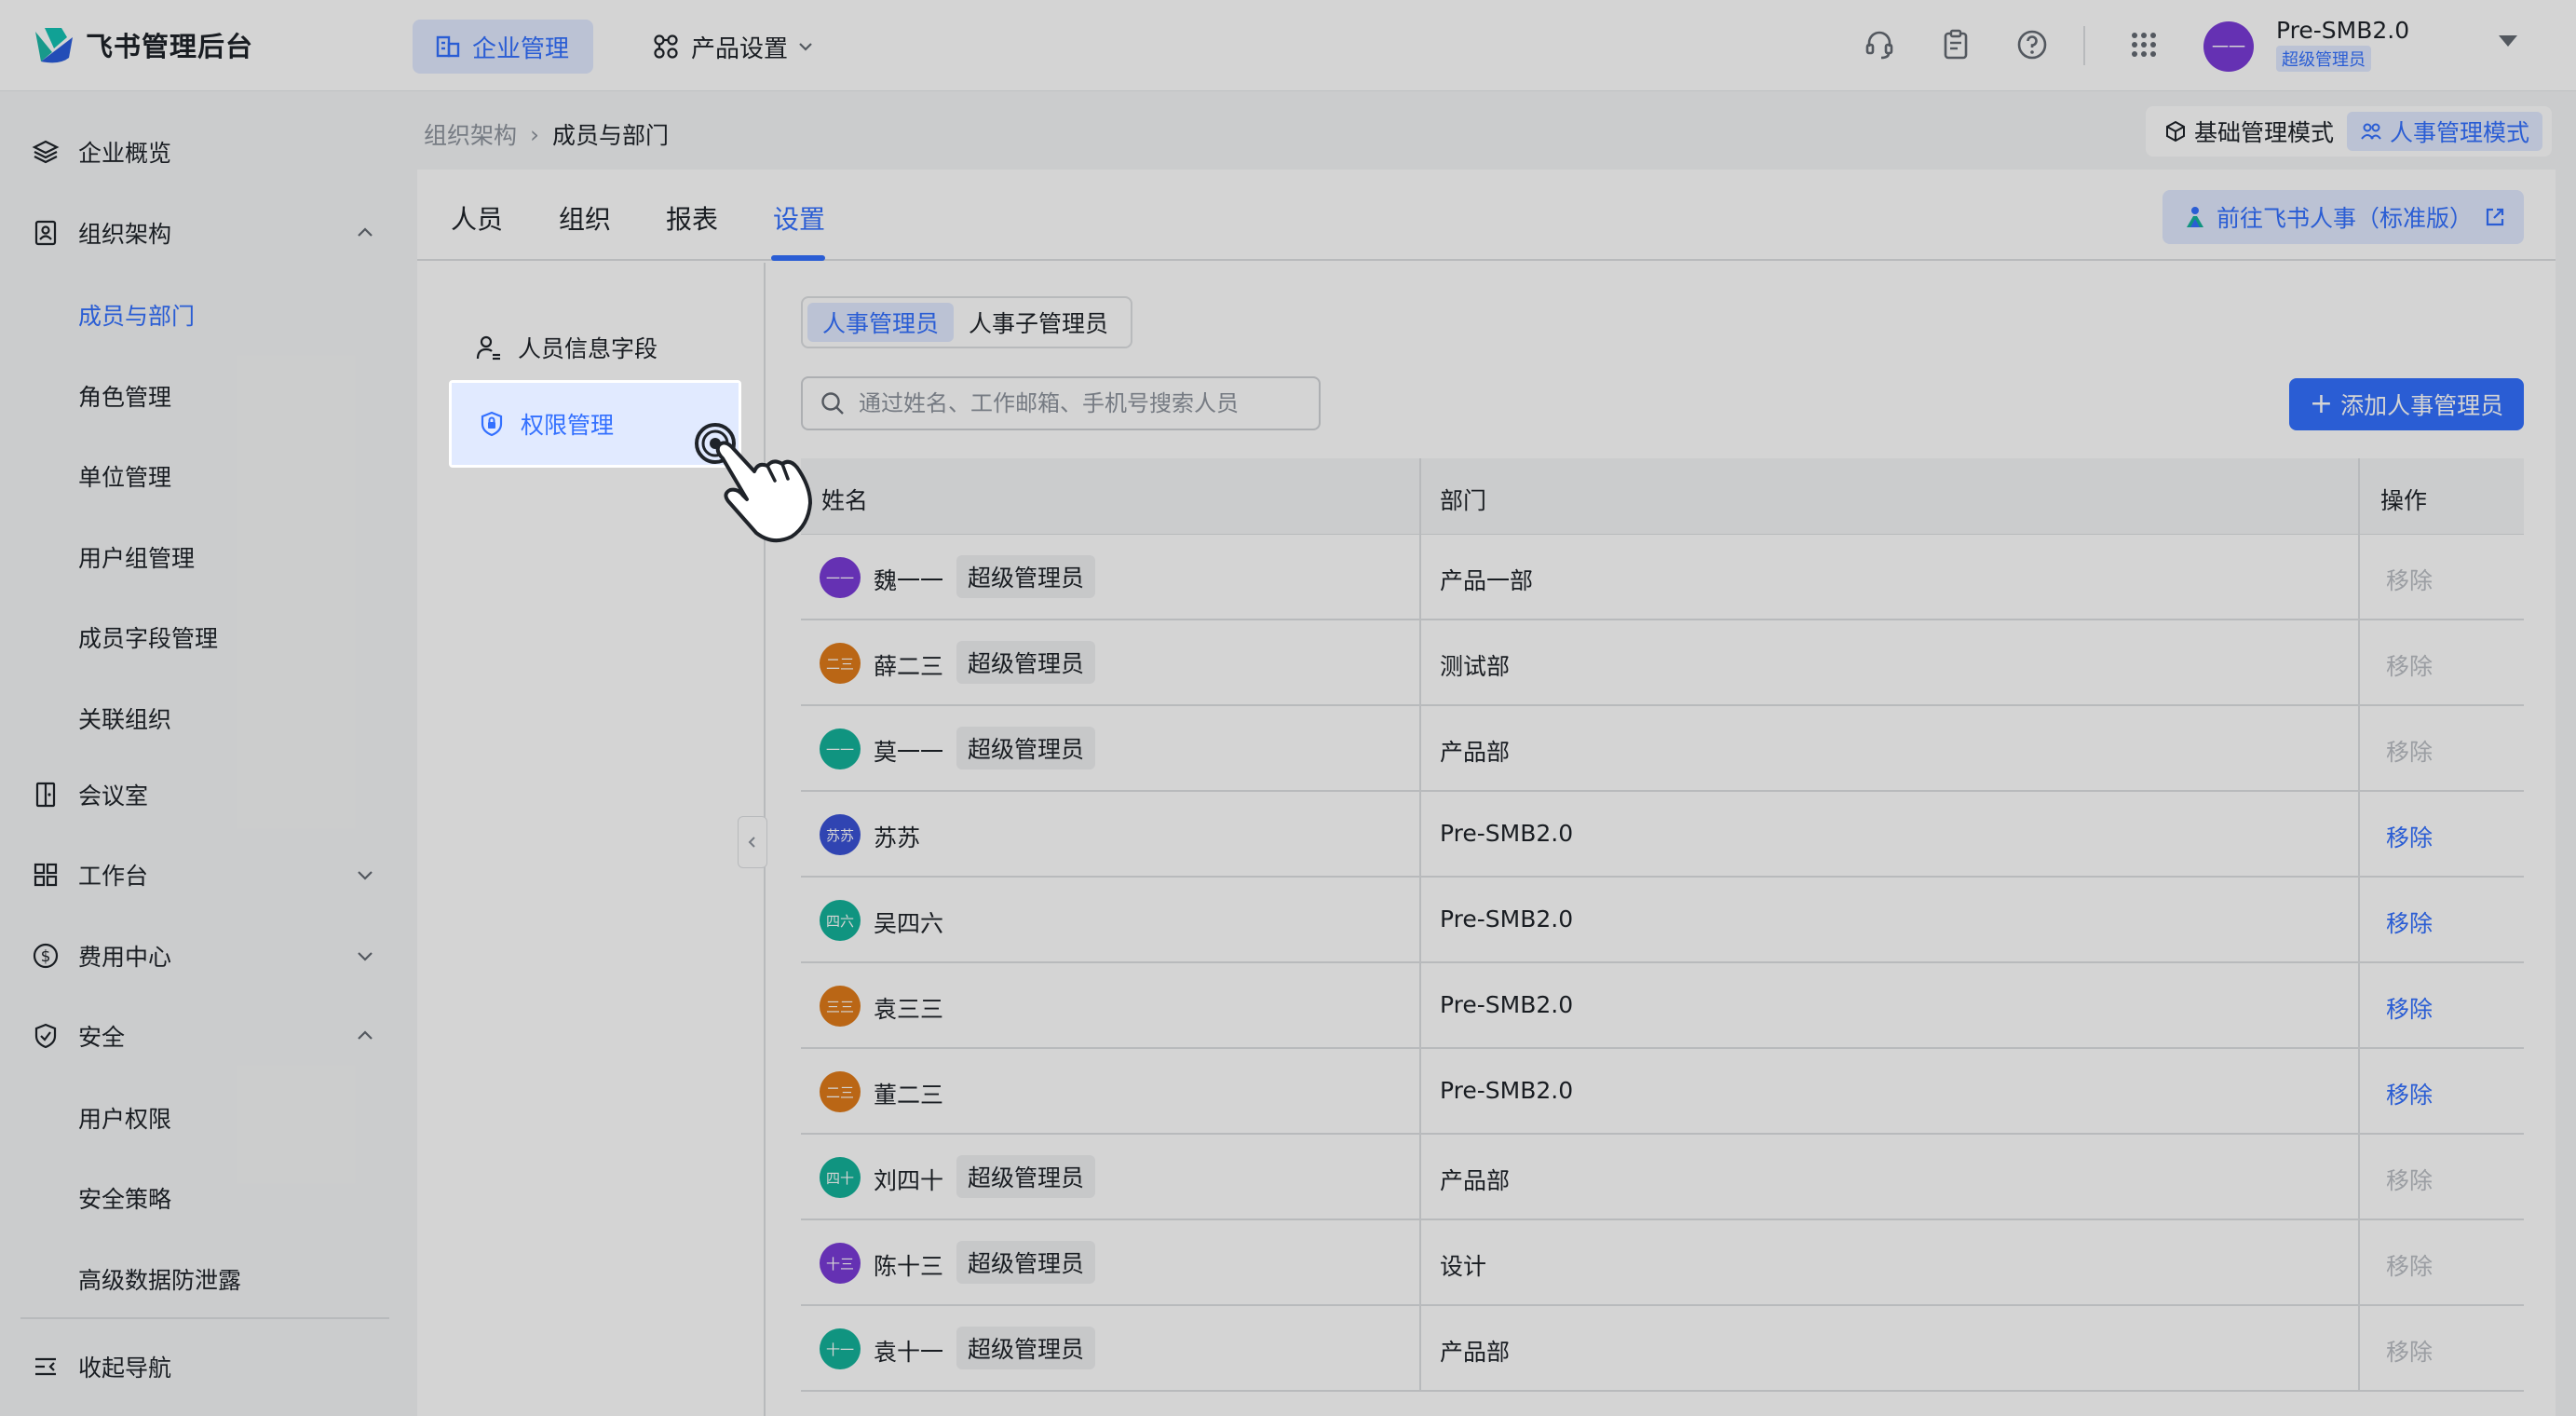  What do you see at coordinates (2084, 46) in the screenshot?
I see `toolbar-divider` at bounding box center [2084, 46].